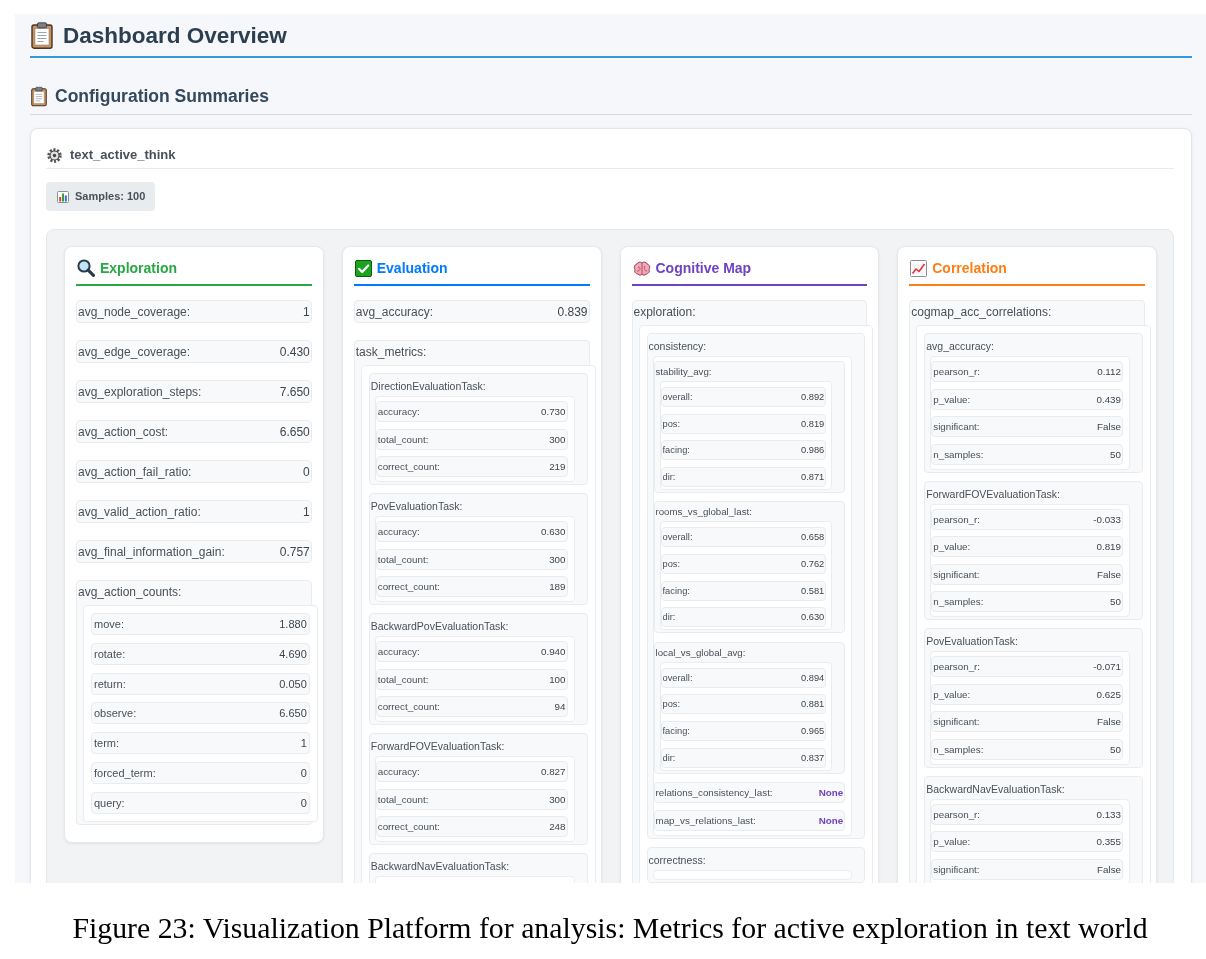 The height and width of the screenshot is (959, 1206). Describe the element at coordinates (705, 820) in the screenshot. I see `metric-label: map_vs_relations_last:` at that location.